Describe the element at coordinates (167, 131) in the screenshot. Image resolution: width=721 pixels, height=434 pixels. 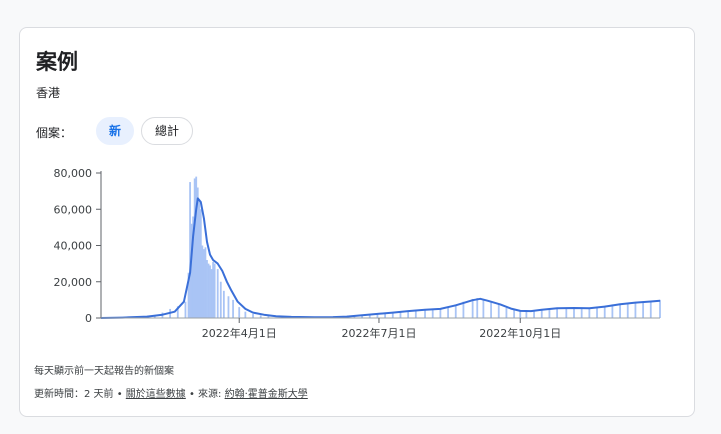
I see `total-cases-chip: 總計` at that location.